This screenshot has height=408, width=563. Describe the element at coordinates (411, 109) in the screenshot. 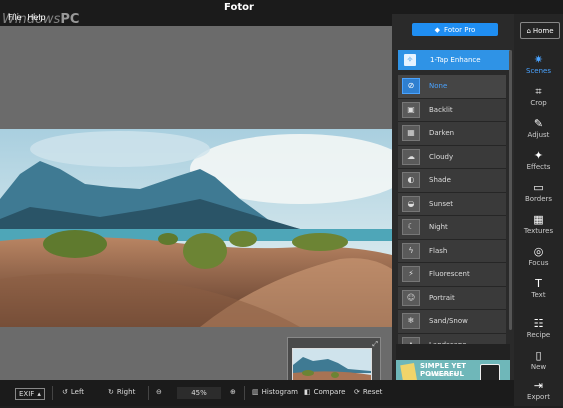

I see `backlit-icon: ▣` at that location.